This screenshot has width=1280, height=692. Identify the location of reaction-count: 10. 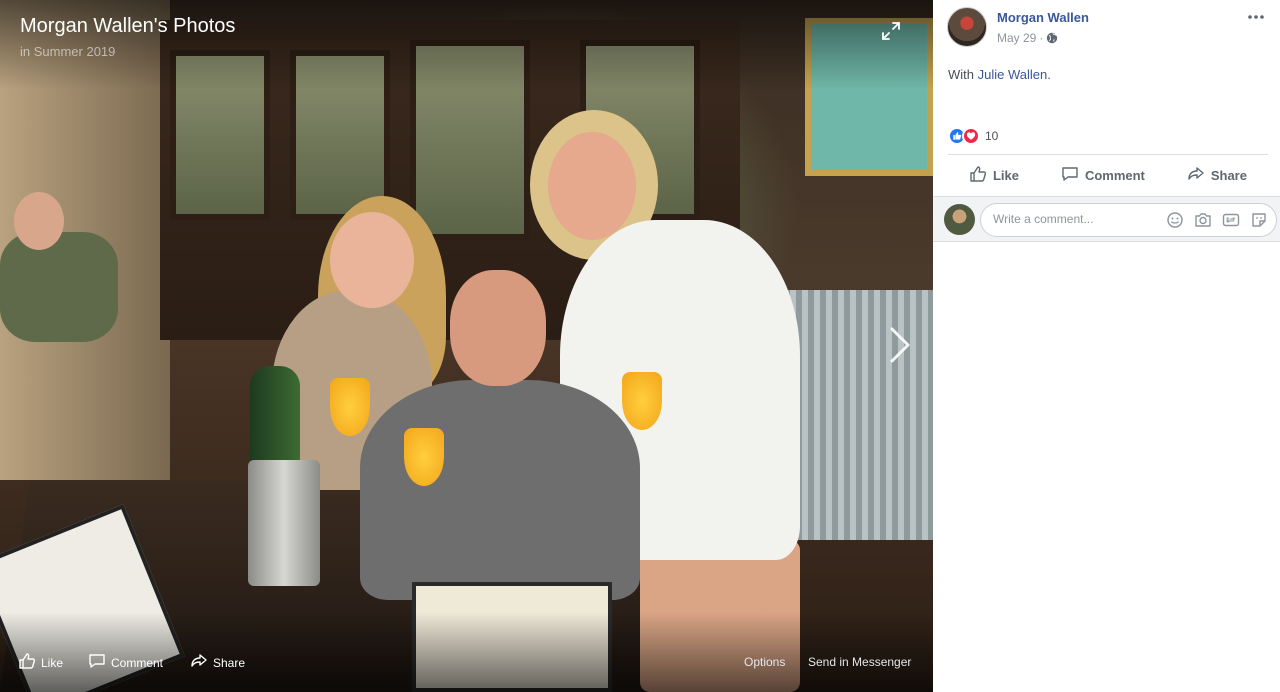
(992, 136).